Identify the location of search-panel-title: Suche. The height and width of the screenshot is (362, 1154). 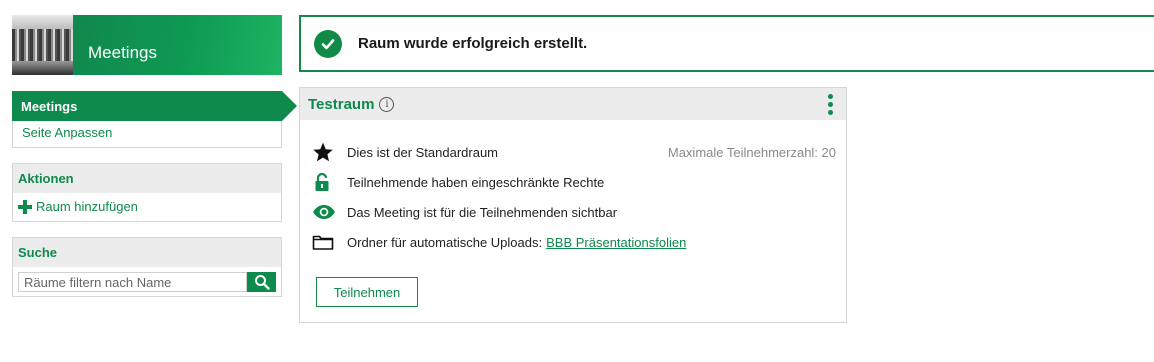
(147, 252).